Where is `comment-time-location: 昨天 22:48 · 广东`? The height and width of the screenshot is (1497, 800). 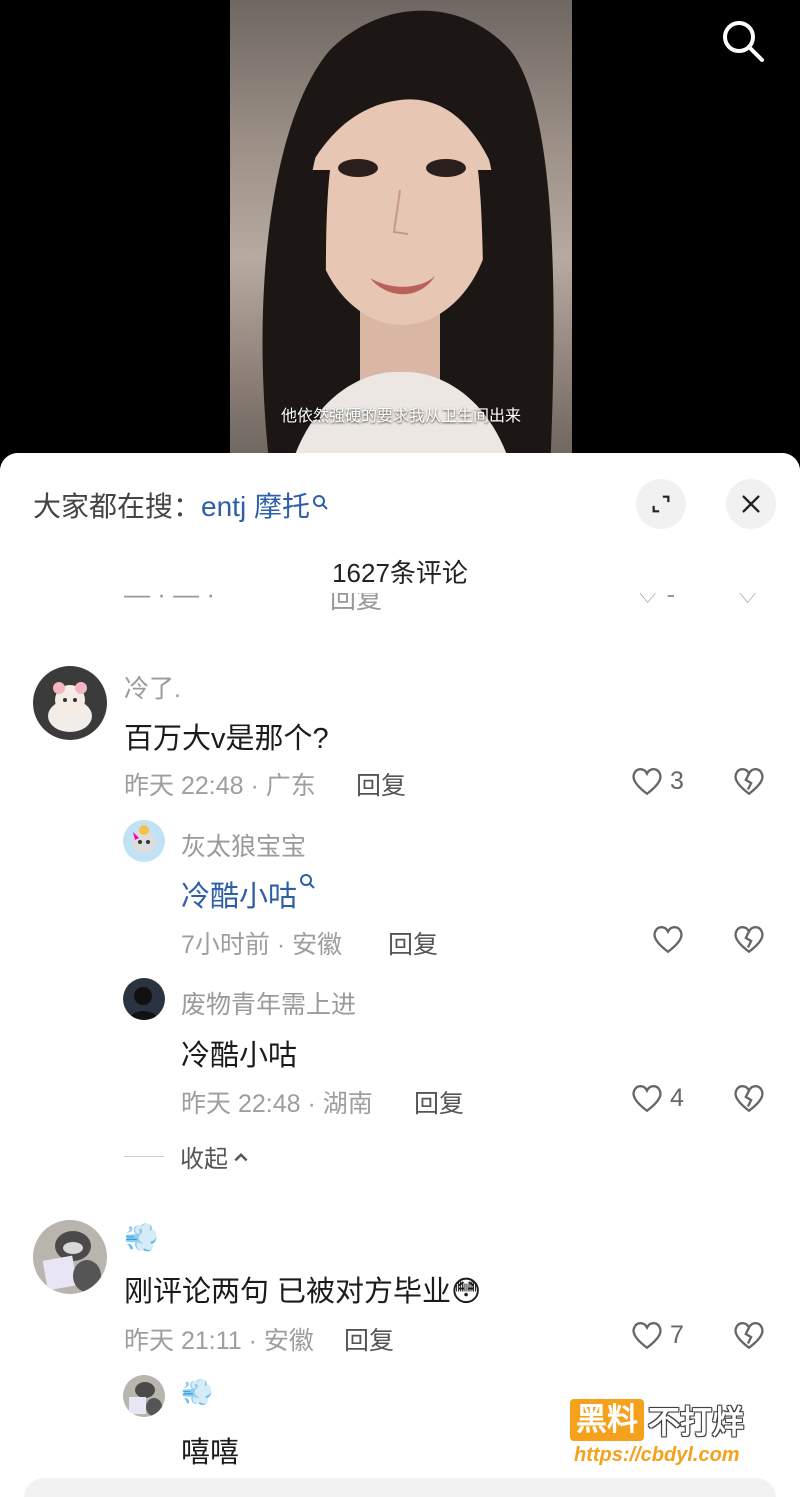 comment-time-location: 昨天 22:48 · 广东 is located at coordinates (220, 786).